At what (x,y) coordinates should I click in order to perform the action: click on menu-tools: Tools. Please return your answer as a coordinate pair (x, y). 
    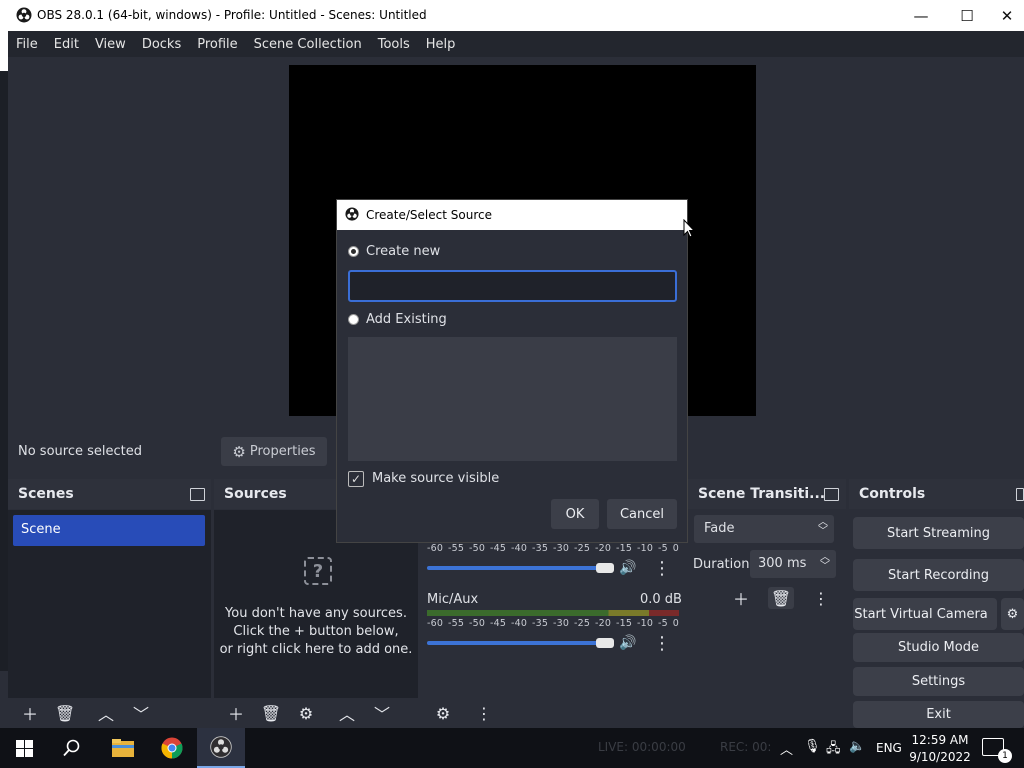
    Looking at the image, I should click on (394, 44).